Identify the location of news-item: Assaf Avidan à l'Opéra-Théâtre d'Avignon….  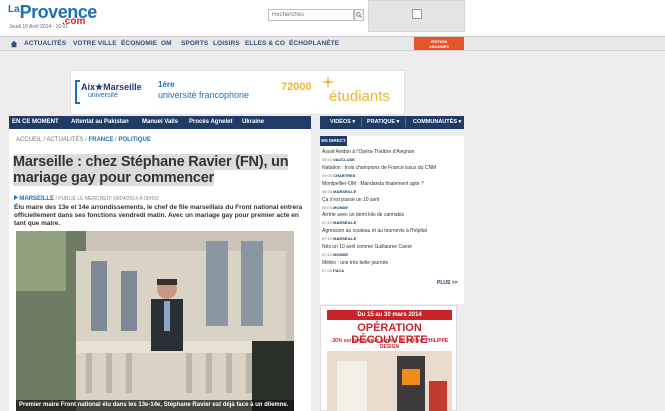
(393, 155).